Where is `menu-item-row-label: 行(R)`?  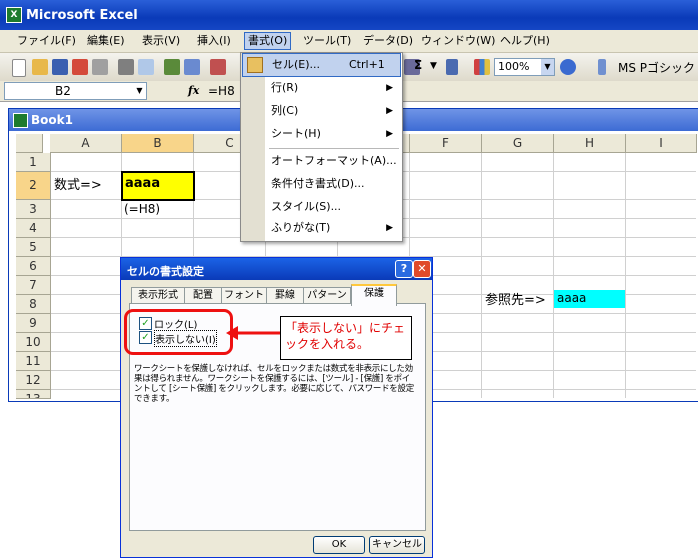 menu-item-row-label: 行(R) is located at coordinates (285, 87).